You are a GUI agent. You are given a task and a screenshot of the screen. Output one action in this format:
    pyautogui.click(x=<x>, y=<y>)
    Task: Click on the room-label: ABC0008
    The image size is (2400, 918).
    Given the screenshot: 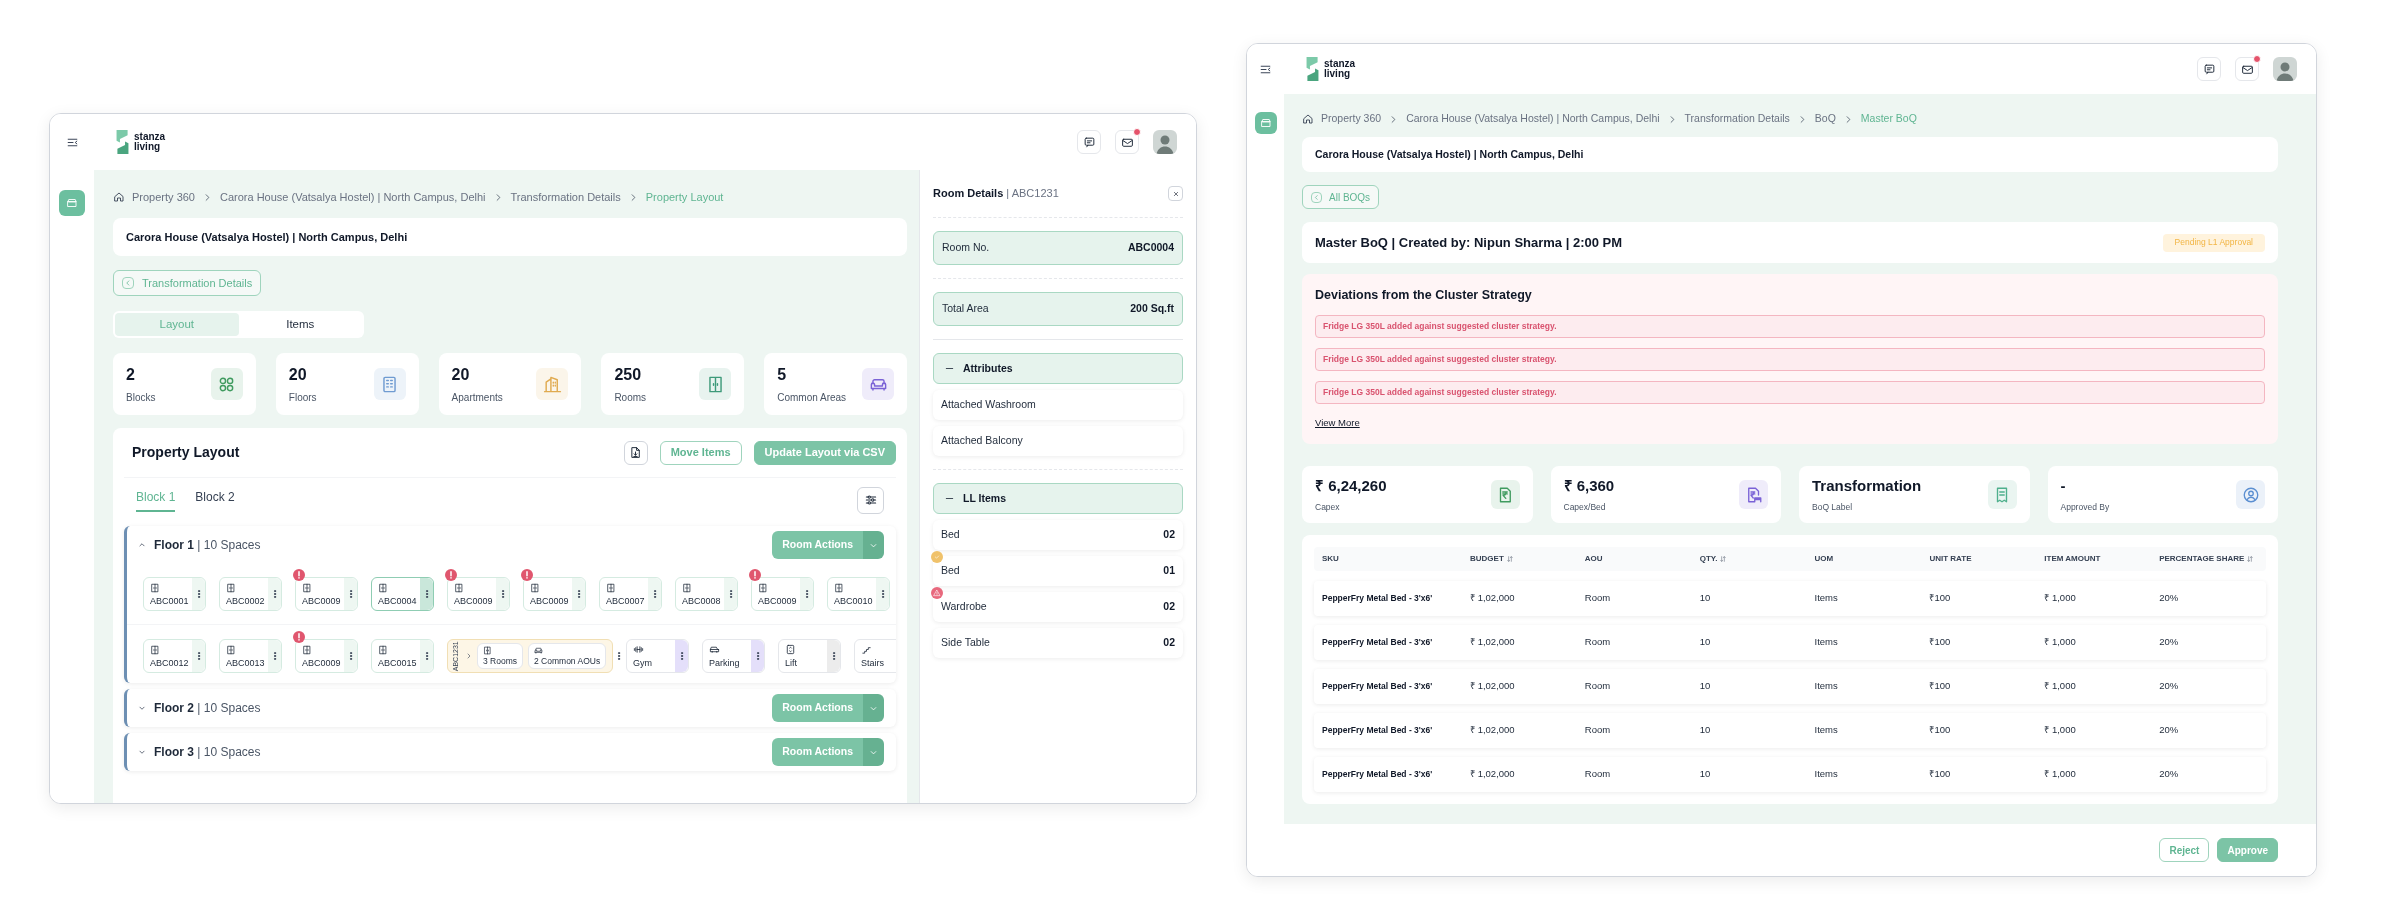 What is the action you would take?
    pyautogui.click(x=702, y=600)
    